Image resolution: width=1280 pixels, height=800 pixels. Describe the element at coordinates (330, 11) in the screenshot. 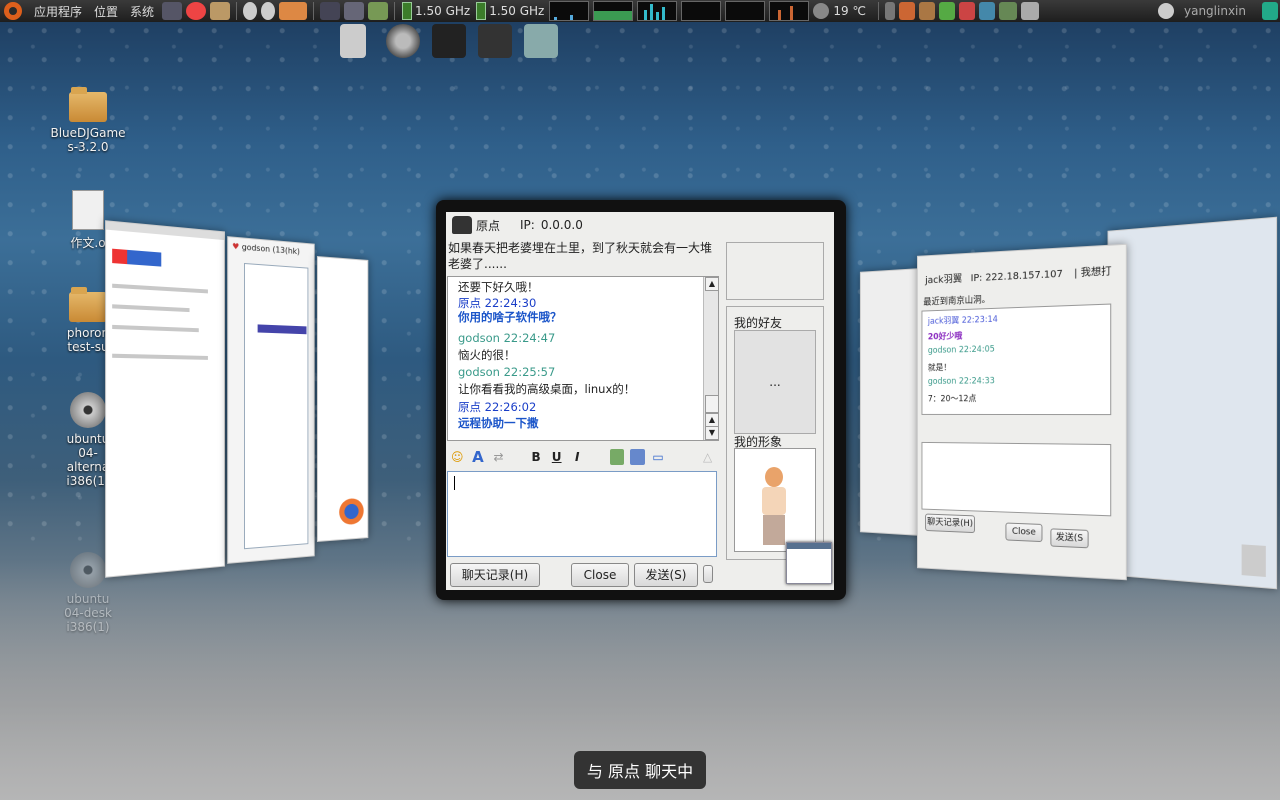

I see `terminal-icon` at that location.